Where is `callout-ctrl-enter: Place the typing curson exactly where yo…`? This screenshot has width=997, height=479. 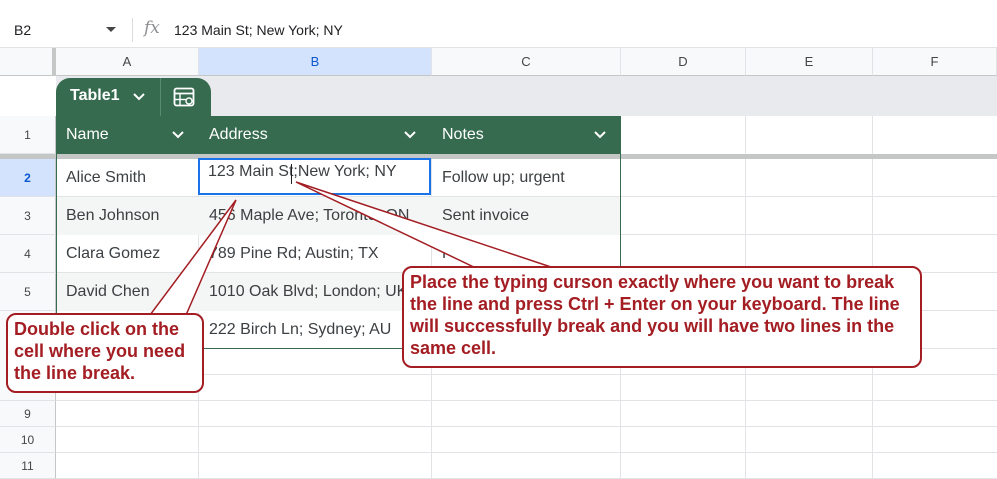 callout-ctrl-enter: Place the typing curson exactly where yo… is located at coordinates (662, 317).